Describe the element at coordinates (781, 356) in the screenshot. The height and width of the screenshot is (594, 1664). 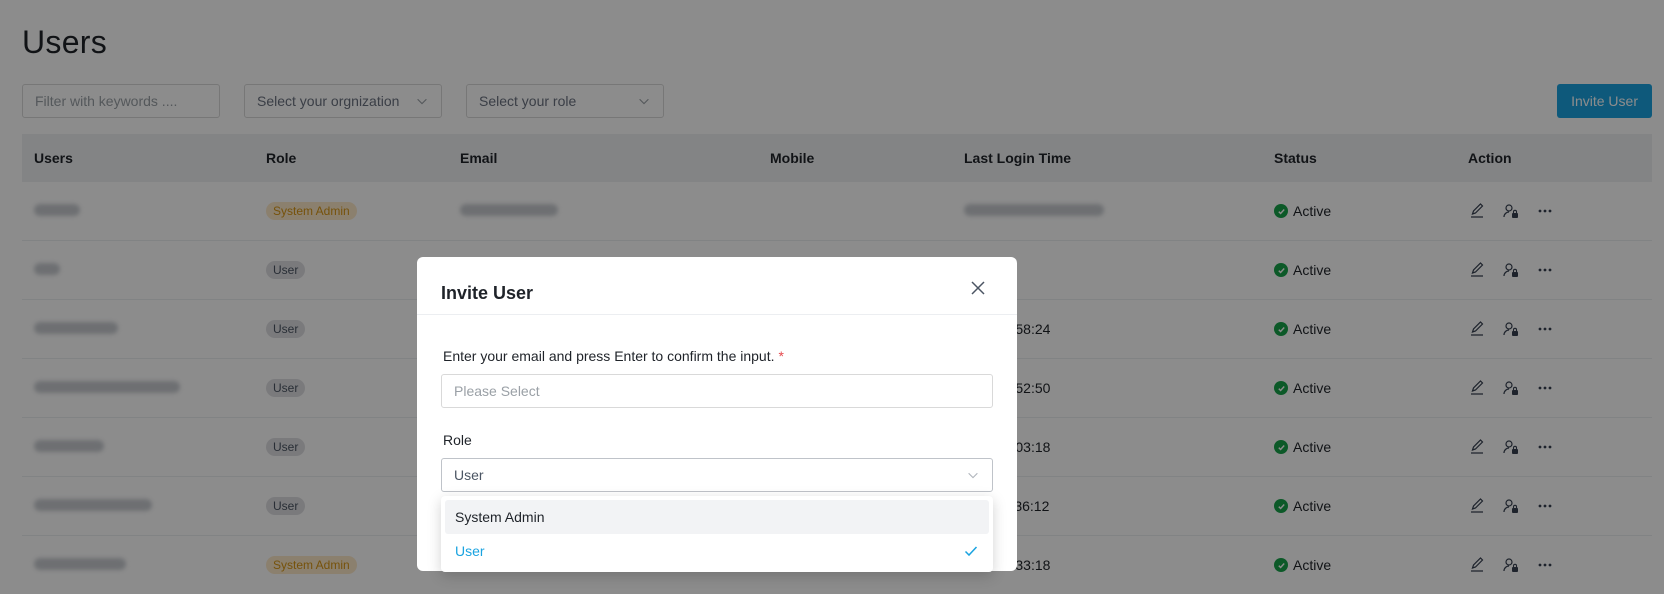
I see `required-mark: *` at that location.